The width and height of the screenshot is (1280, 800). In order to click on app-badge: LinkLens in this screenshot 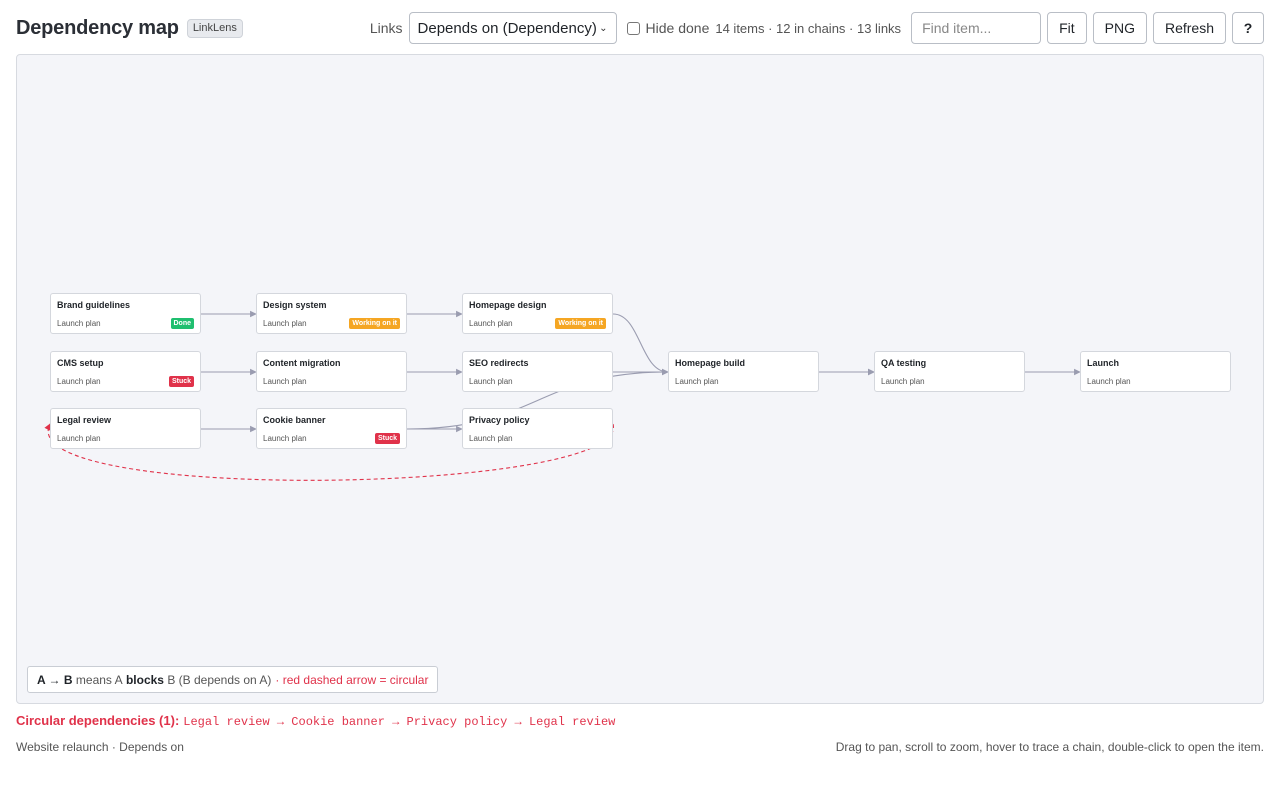, I will do `click(214, 28)`.